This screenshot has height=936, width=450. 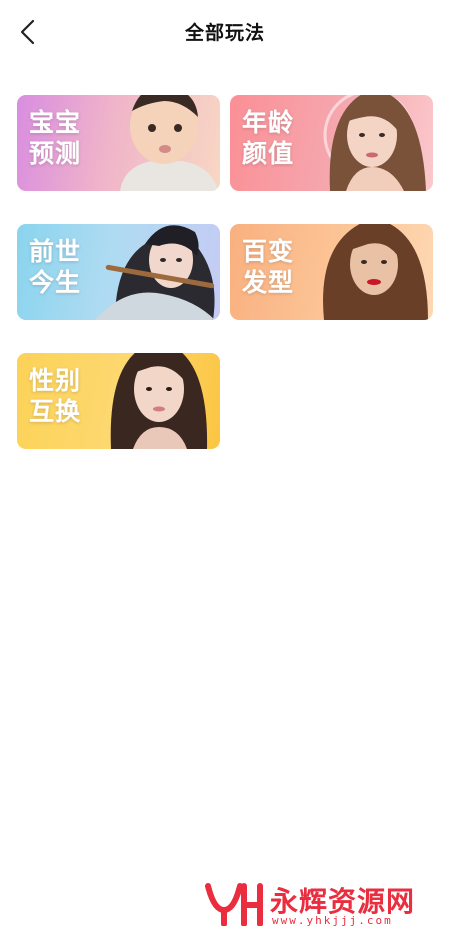 What do you see at coordinates (324, 904) in the screenshot?
I see `watermark: 永辉资源网 www.yhkjjj.com` at bounding box center [324, 904].